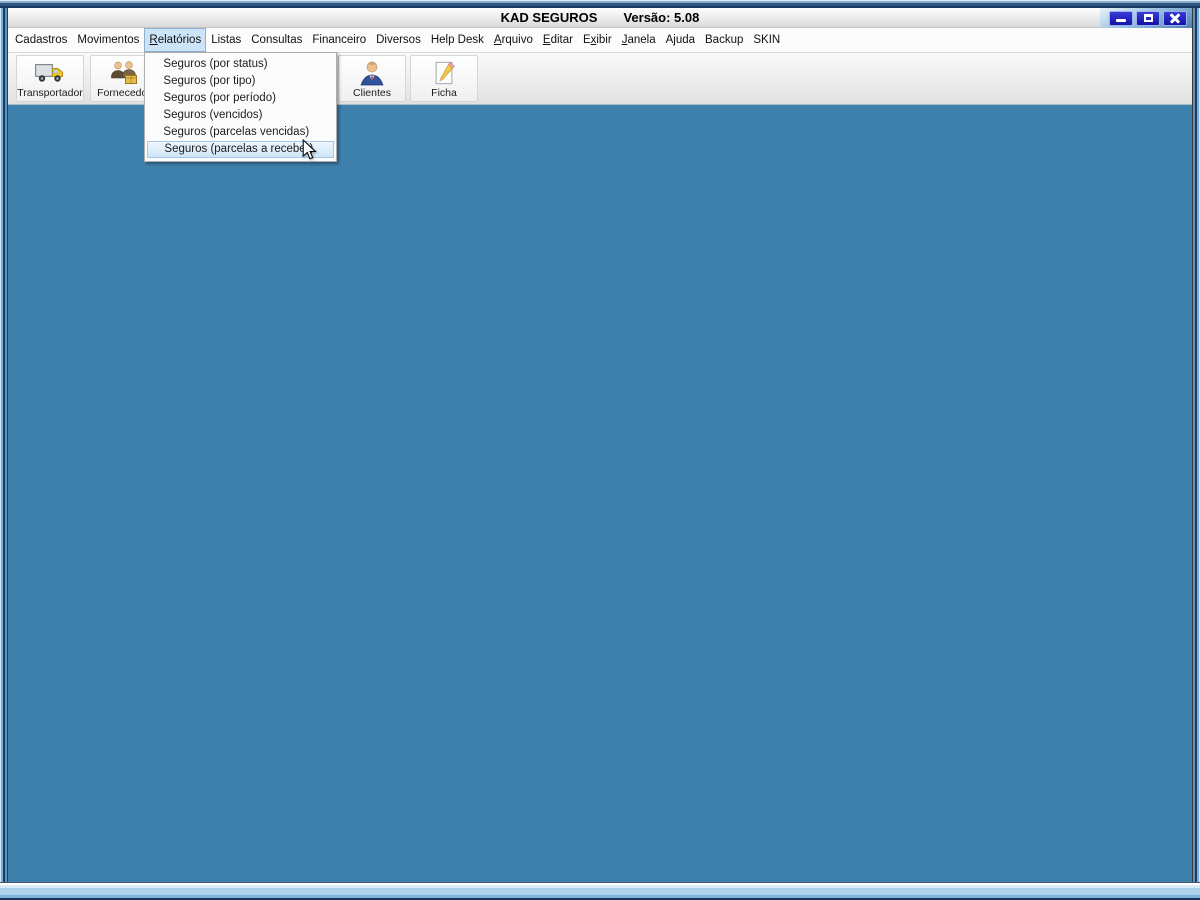 The height and width of the screenshot is (900, 1200). I want to click on menu-item-label: Arquivo, so click(513, 40).